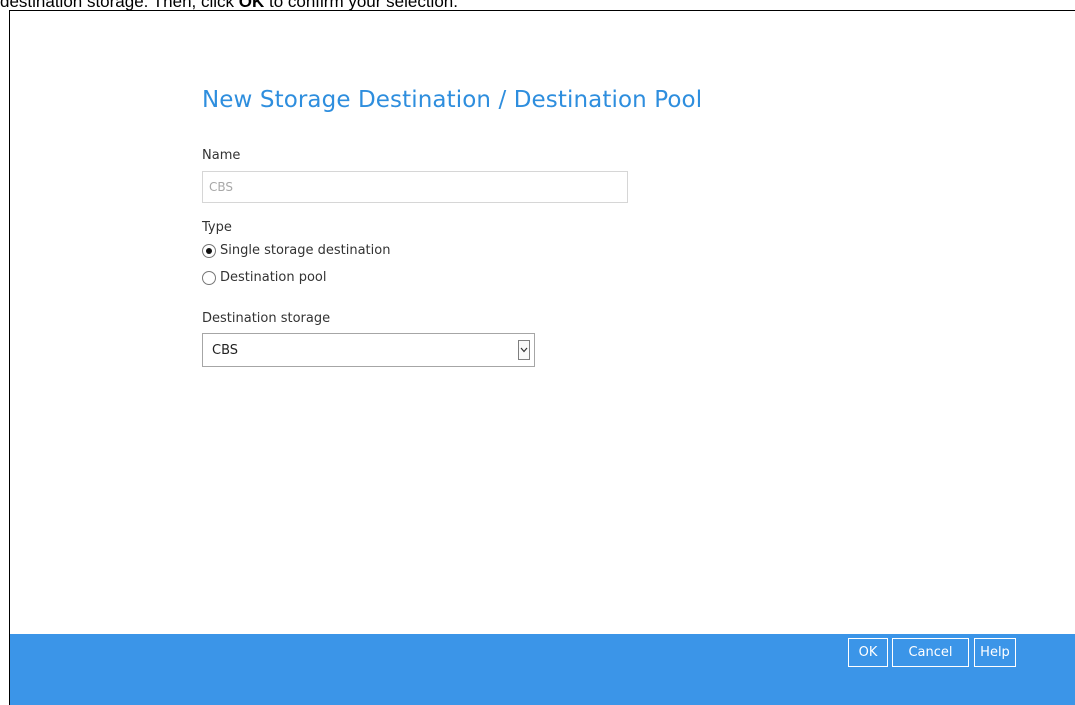  What do you see at coordinates (266, 318) in the screenshot?
I see `destination-storage-label: Destination storage` at bounding box center [266, 318].